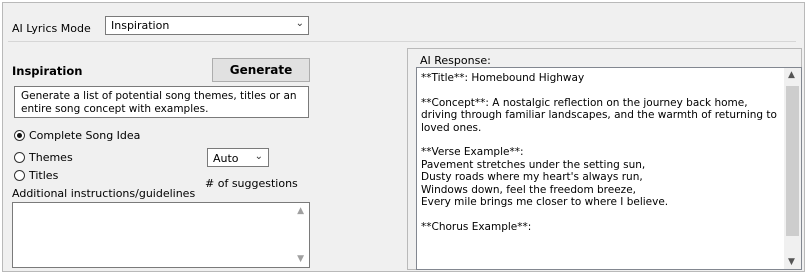 The image size is (807, 274). I want to click on generate-button: Generate, so click(261, 70).